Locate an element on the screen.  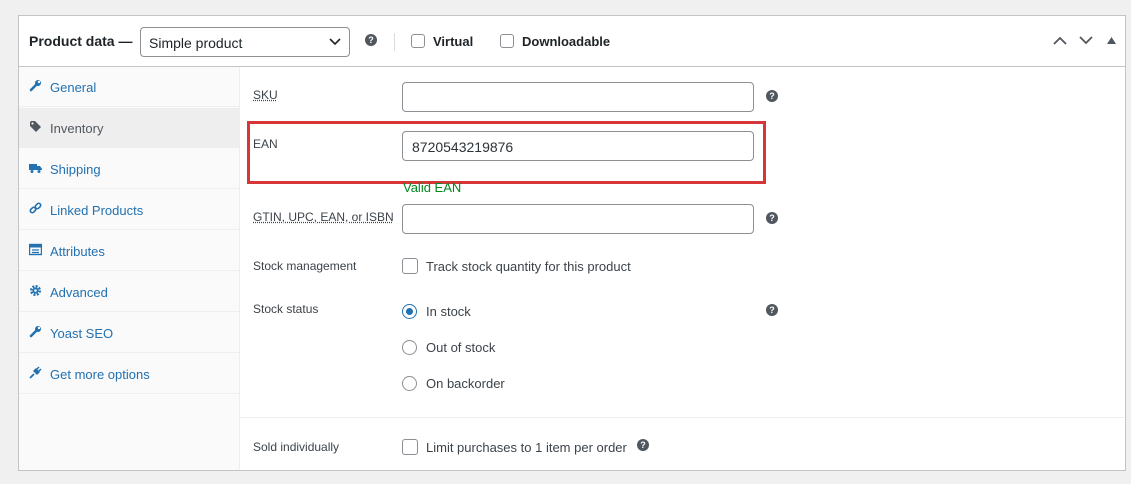
plugin-icon is located at coordinates (35, 372).